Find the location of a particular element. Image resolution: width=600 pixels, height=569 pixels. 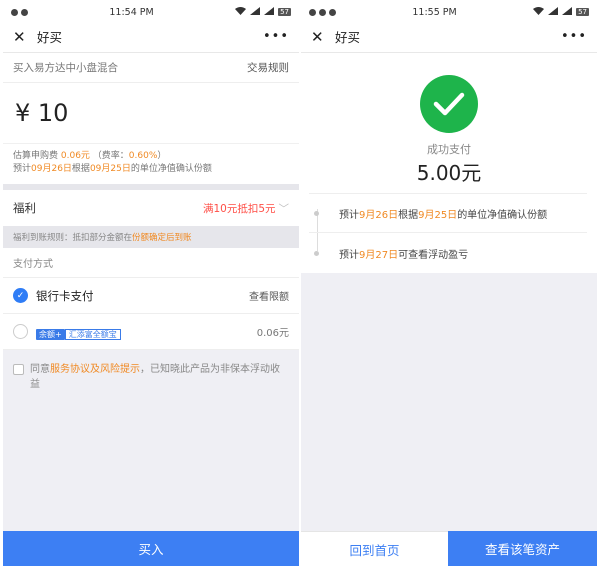

payment-option-yue: 余额+ 汇添富全额宝 0.06元 is located at coordinates (151, 332).